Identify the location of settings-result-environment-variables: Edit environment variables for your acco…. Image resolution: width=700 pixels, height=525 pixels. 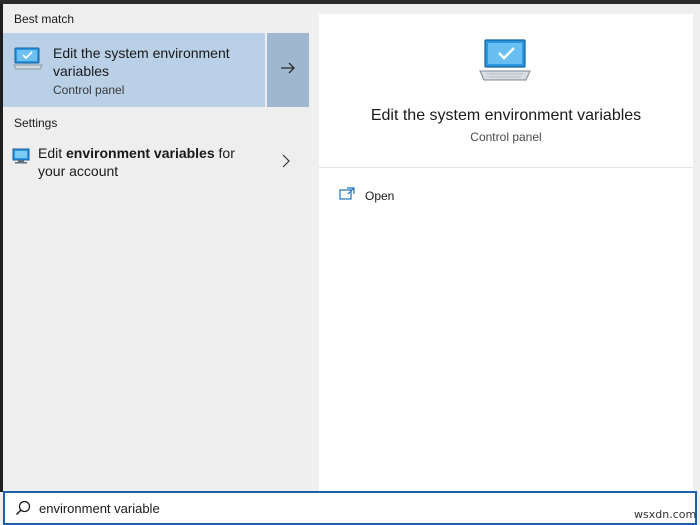
(156, 165).